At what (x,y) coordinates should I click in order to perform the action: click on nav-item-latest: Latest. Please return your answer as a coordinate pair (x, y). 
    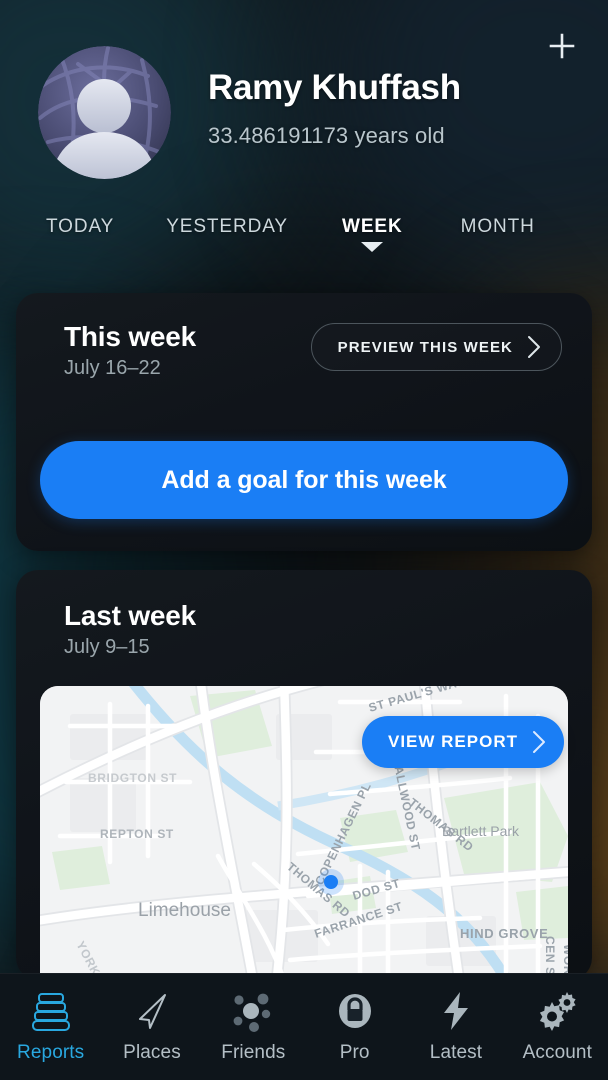
    Looking at the image, I should click on (455, 1024).